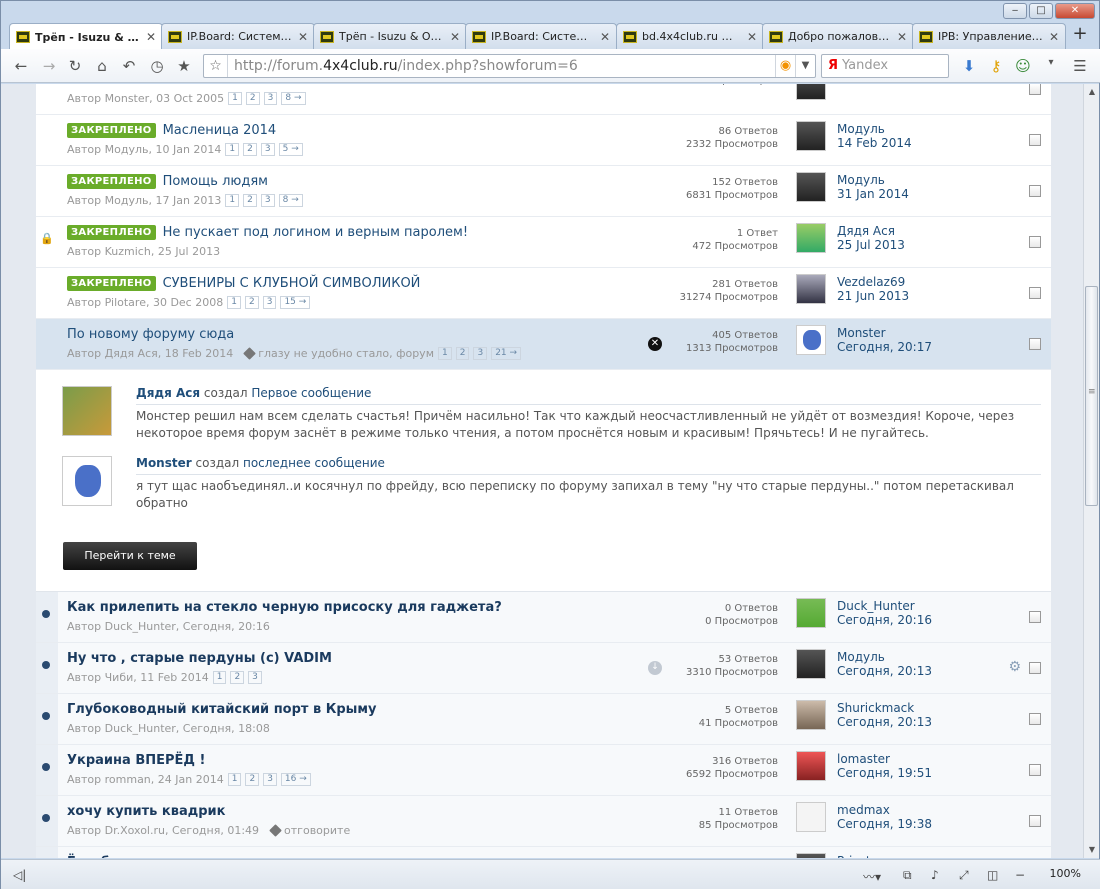  I want to click on author-link: Дядя Ася, so click(168, 393).